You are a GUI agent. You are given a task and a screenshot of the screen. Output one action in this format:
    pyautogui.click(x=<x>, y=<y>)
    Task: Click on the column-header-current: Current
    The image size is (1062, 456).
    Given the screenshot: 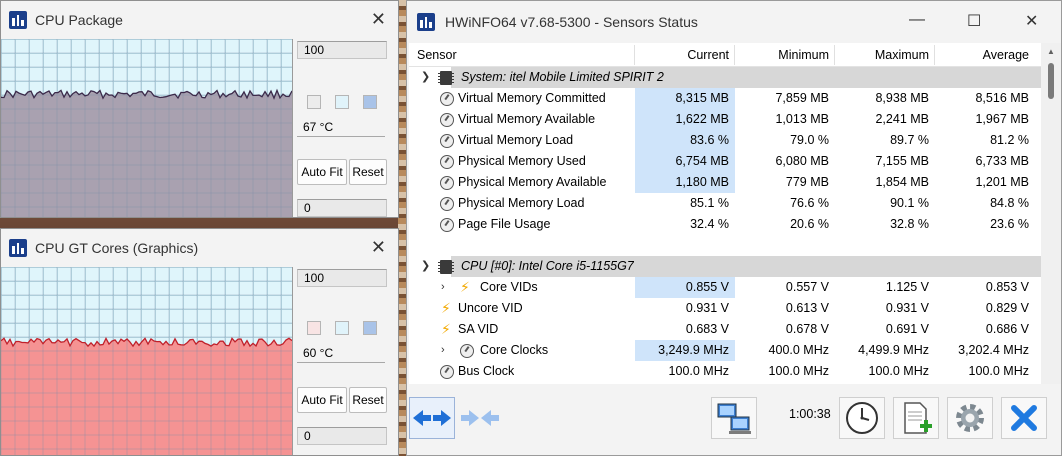 What is the action you would take?
    pyautogui.click(x=685, y=55)
    